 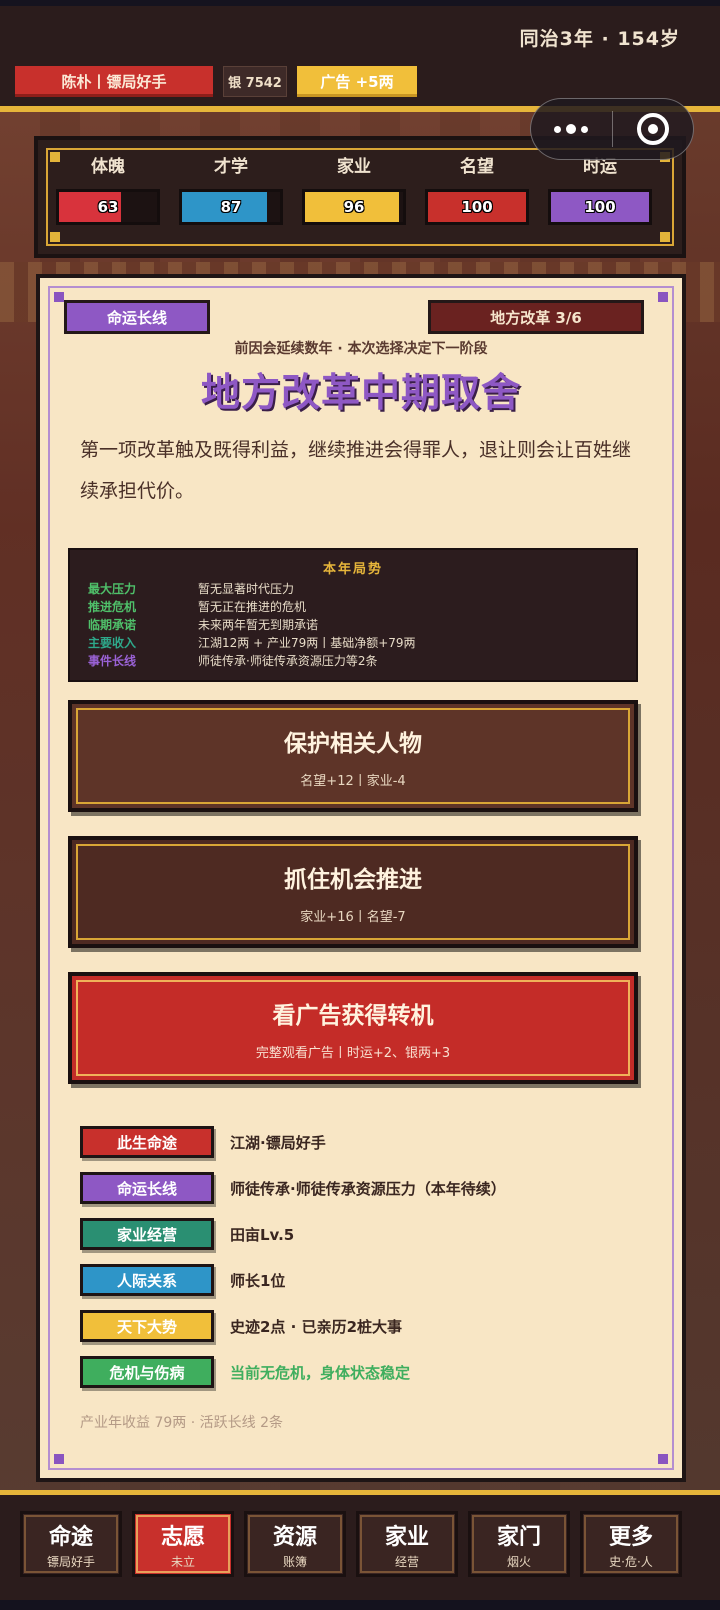 I want to click on stat-bar: 63, so click(x=108, y=207).